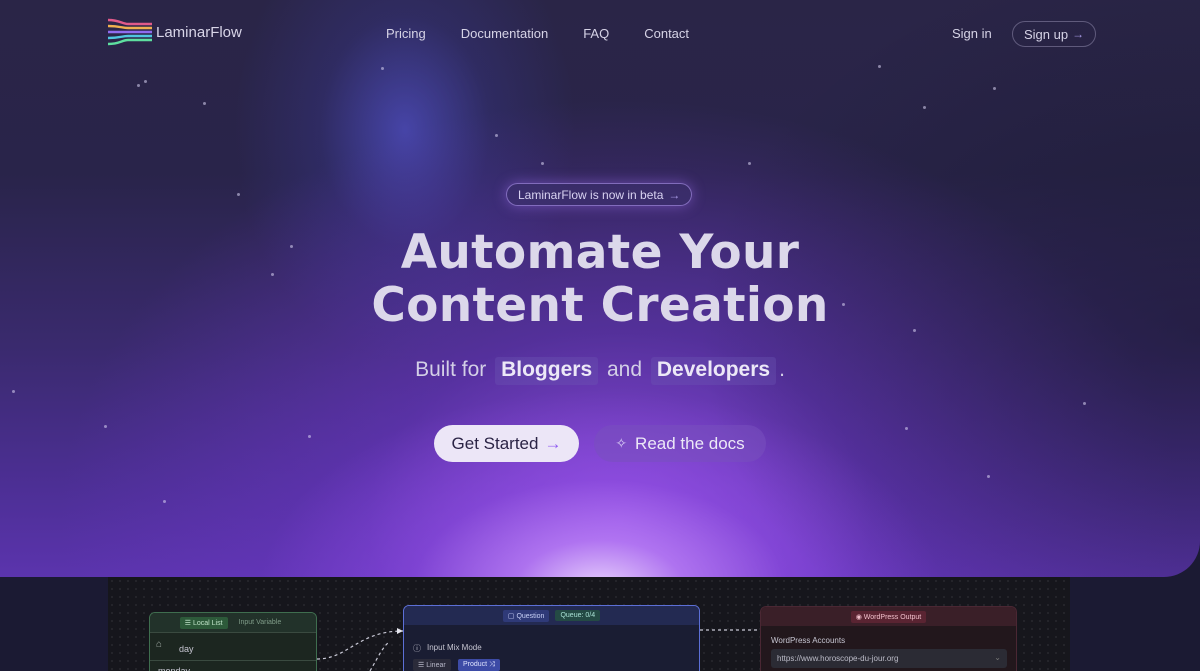 Image resolution: width=1200 pixels, height=671 pixels. What do you see at coordinates (233, 622) in the screenshot?
I see `node-header: ☰ Local List Input Variable` at bounding box center [233, 622].